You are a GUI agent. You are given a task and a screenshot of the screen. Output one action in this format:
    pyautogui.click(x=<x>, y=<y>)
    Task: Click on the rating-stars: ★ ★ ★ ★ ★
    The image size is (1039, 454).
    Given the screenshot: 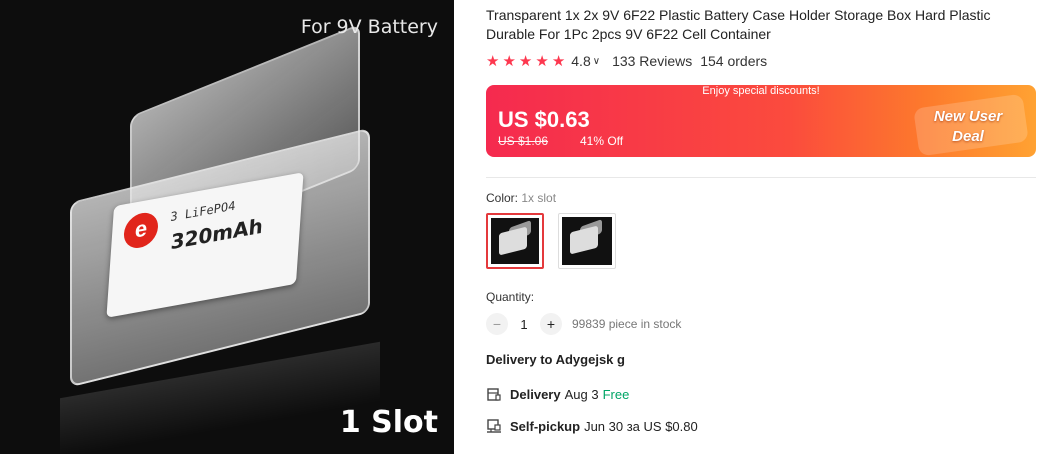 What is the action you would take?
    pyautogui.click(x=525, y=61)
    